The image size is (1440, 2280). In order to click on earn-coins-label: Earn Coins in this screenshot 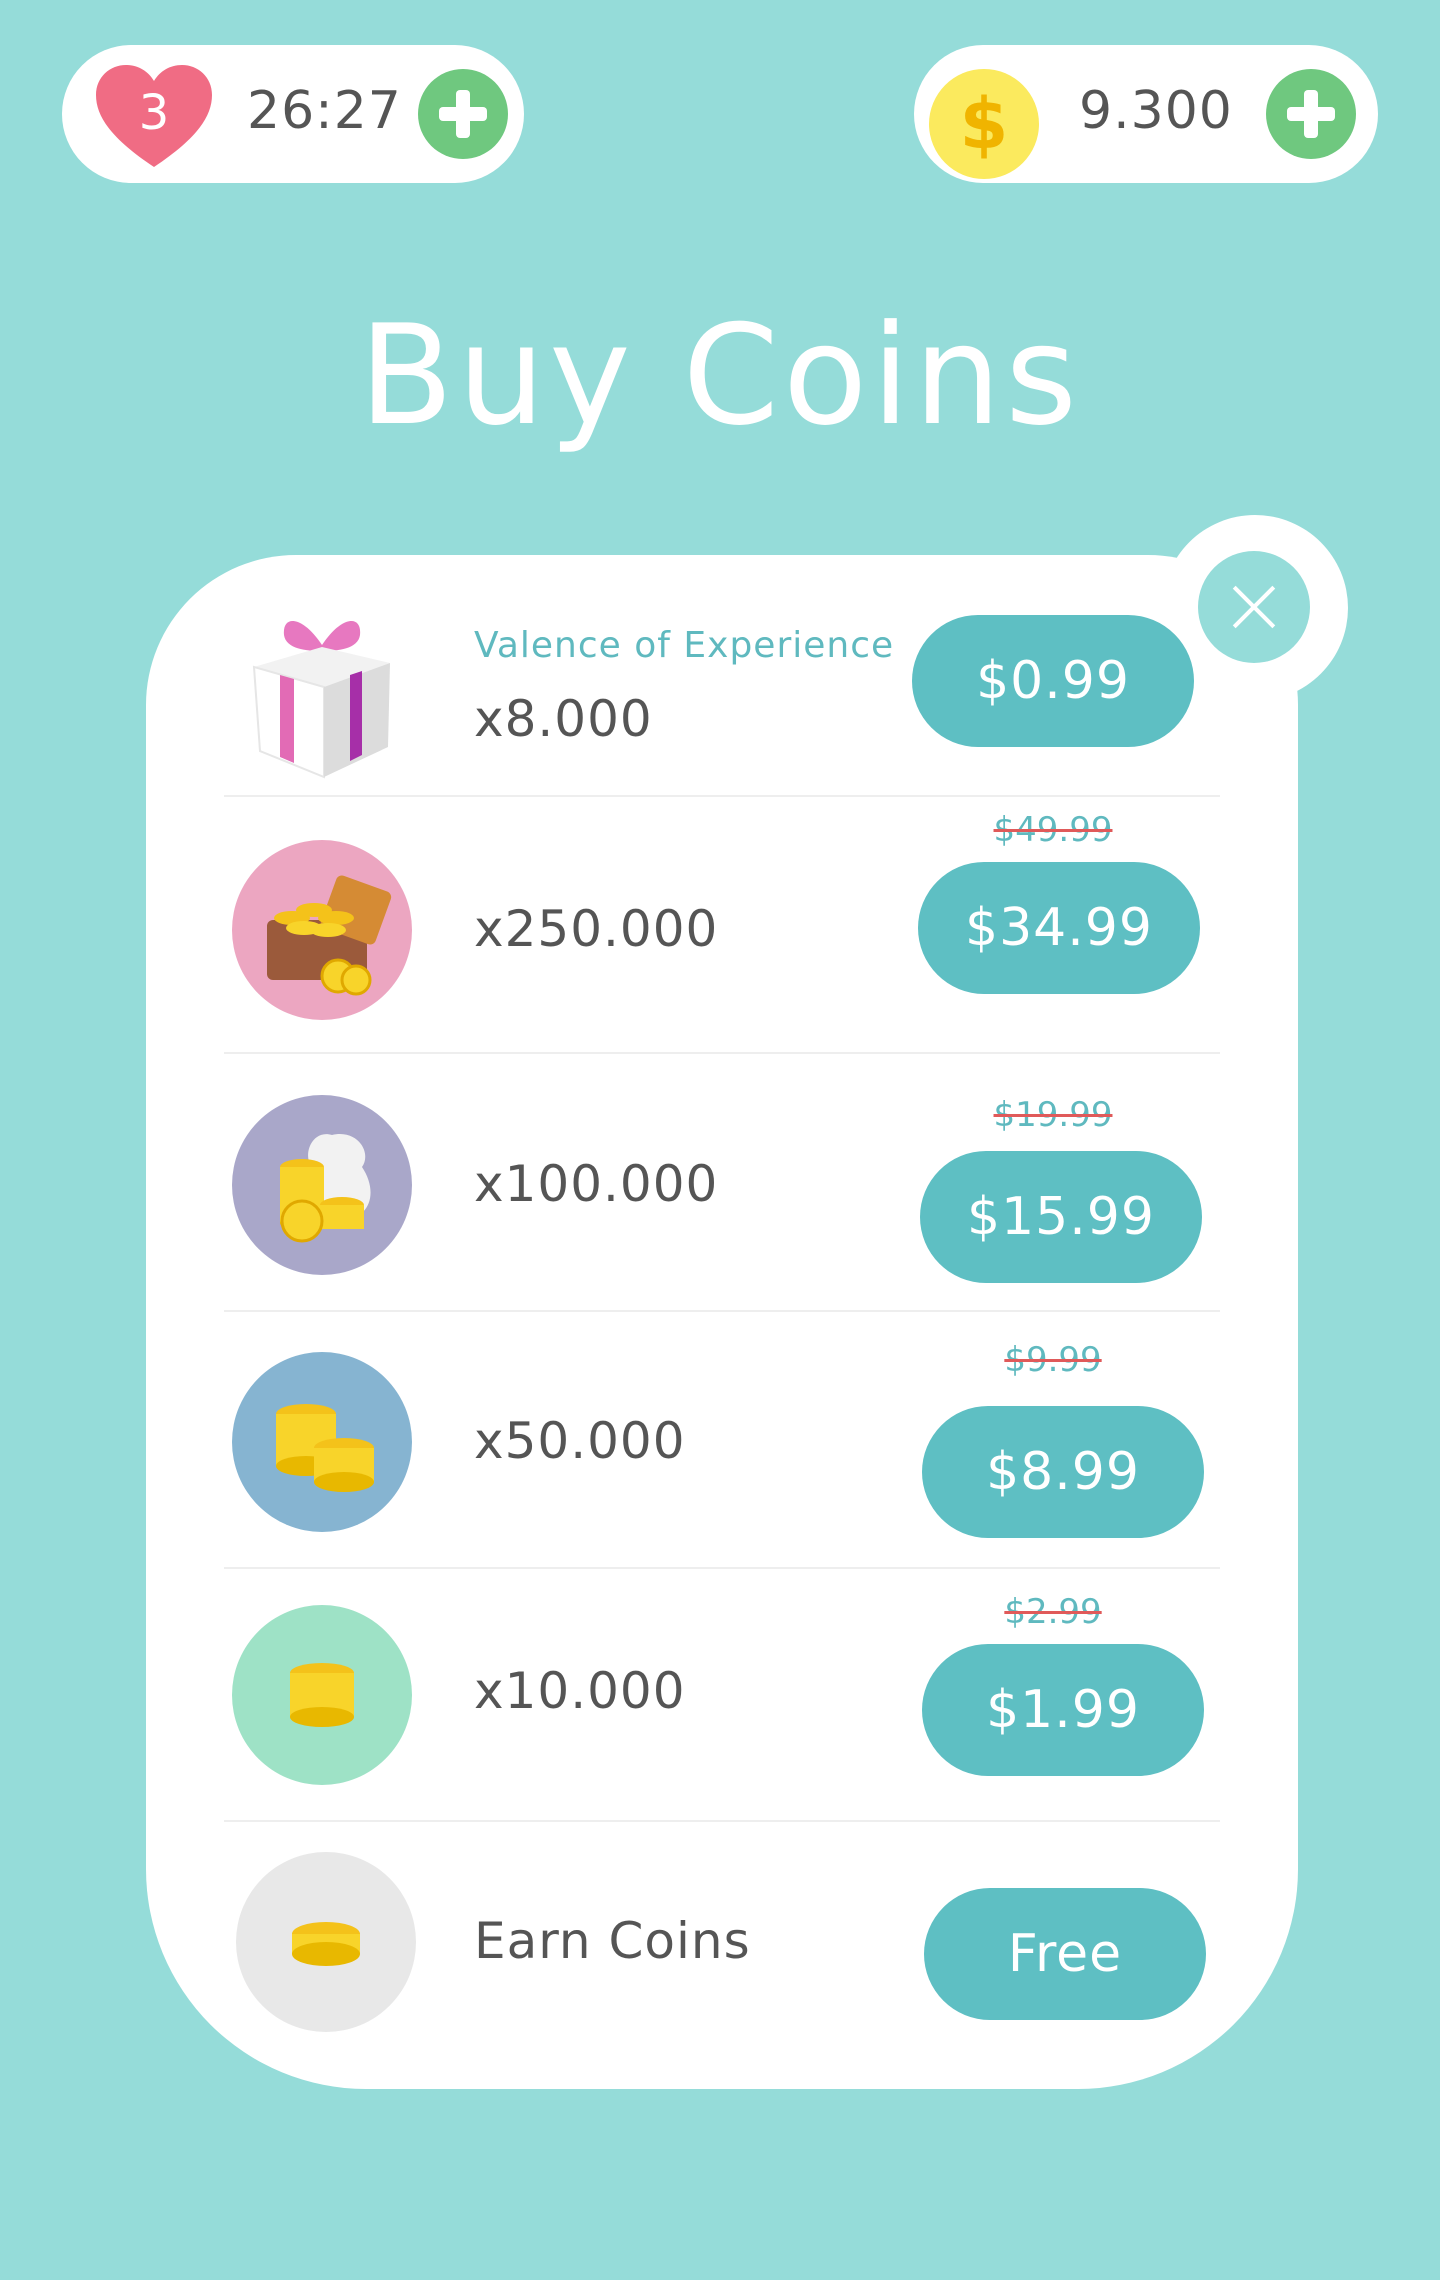, I will do `click(612, 1941)`.